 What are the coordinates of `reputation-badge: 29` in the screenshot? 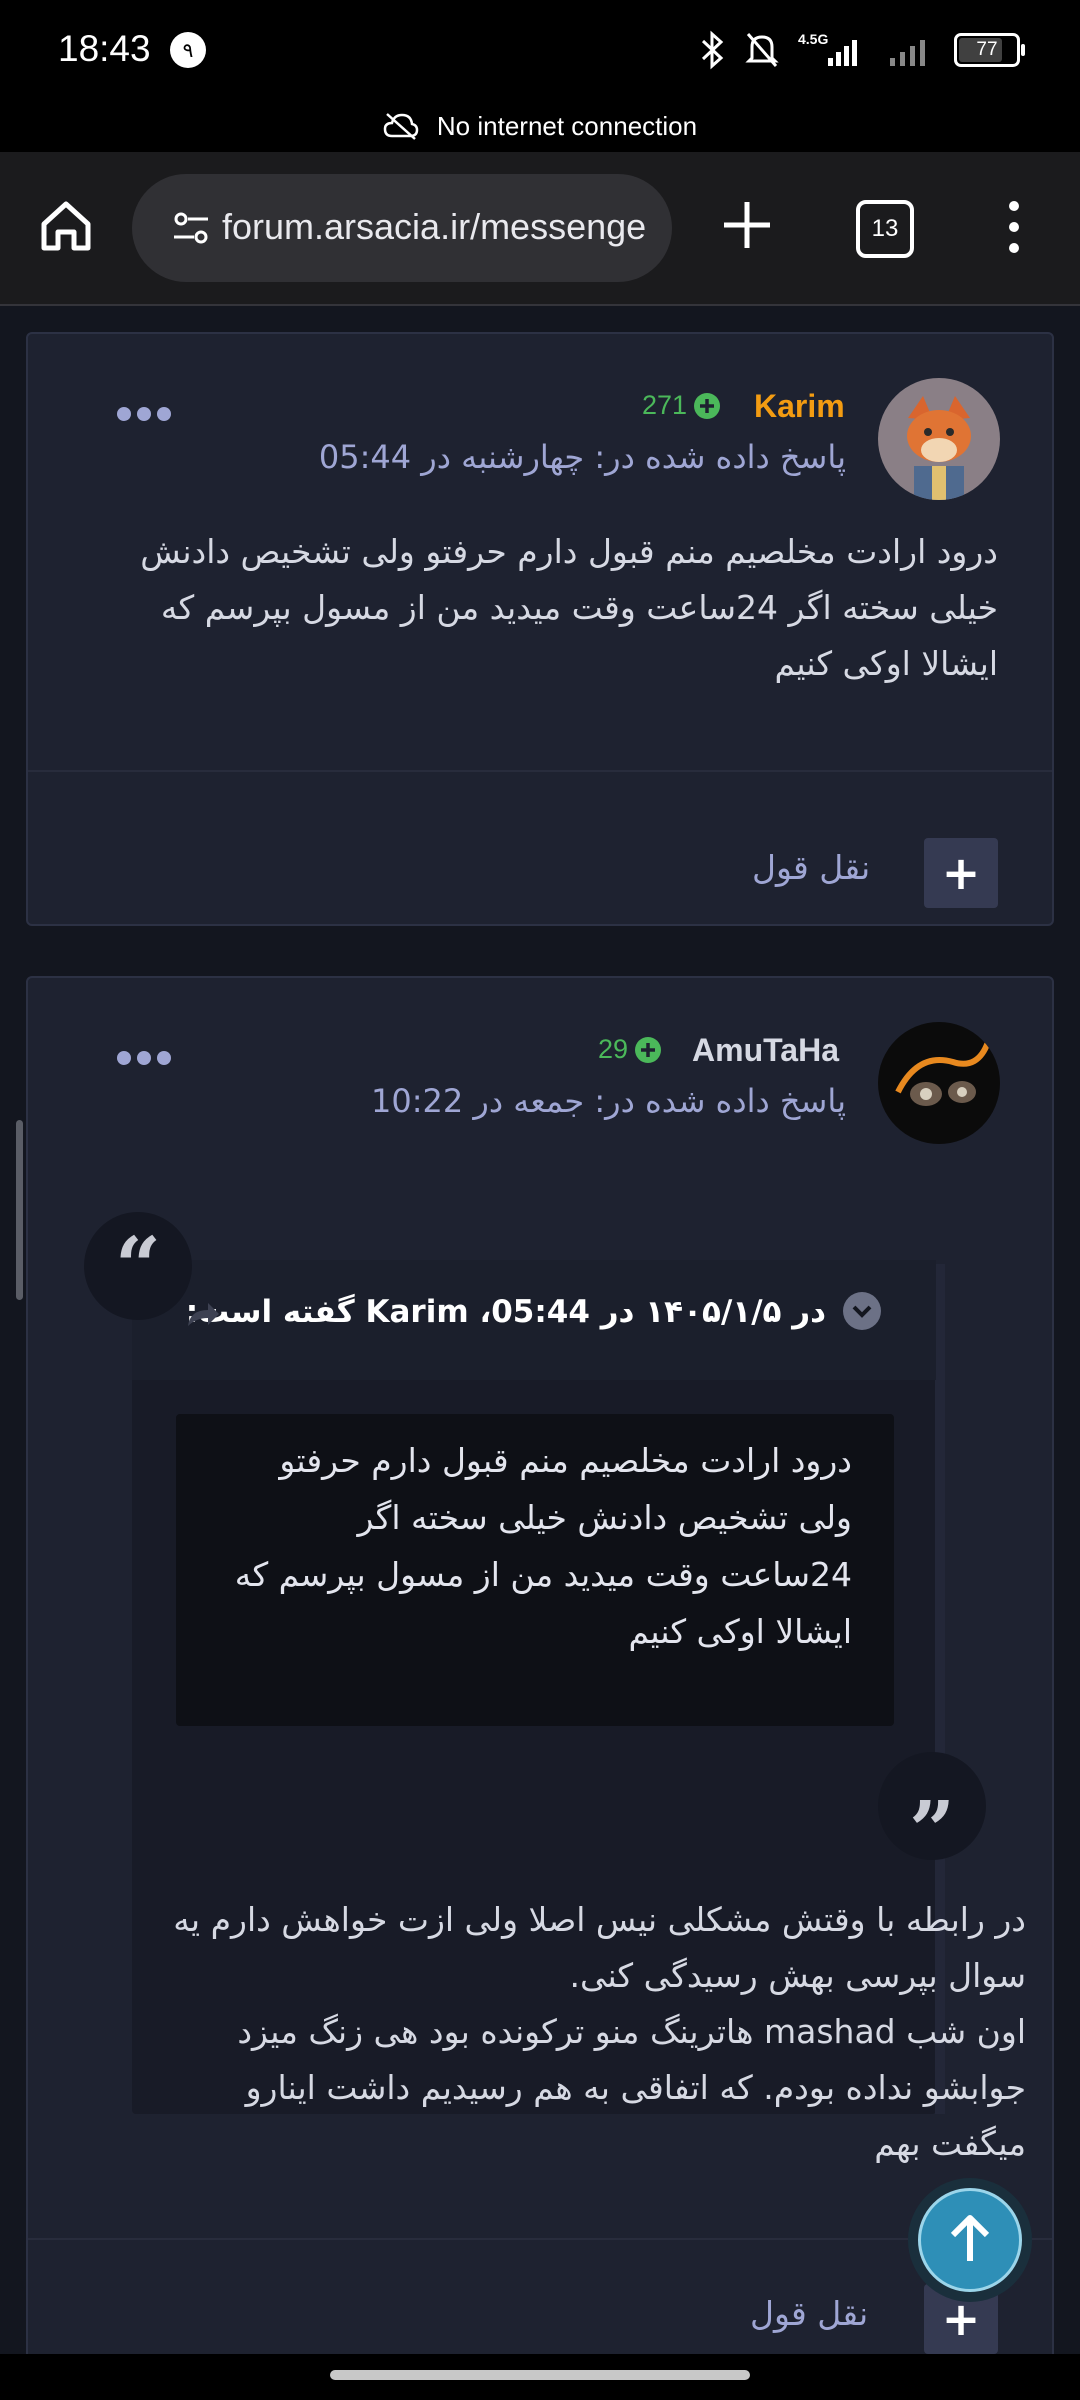 It's located at (630, 1049).